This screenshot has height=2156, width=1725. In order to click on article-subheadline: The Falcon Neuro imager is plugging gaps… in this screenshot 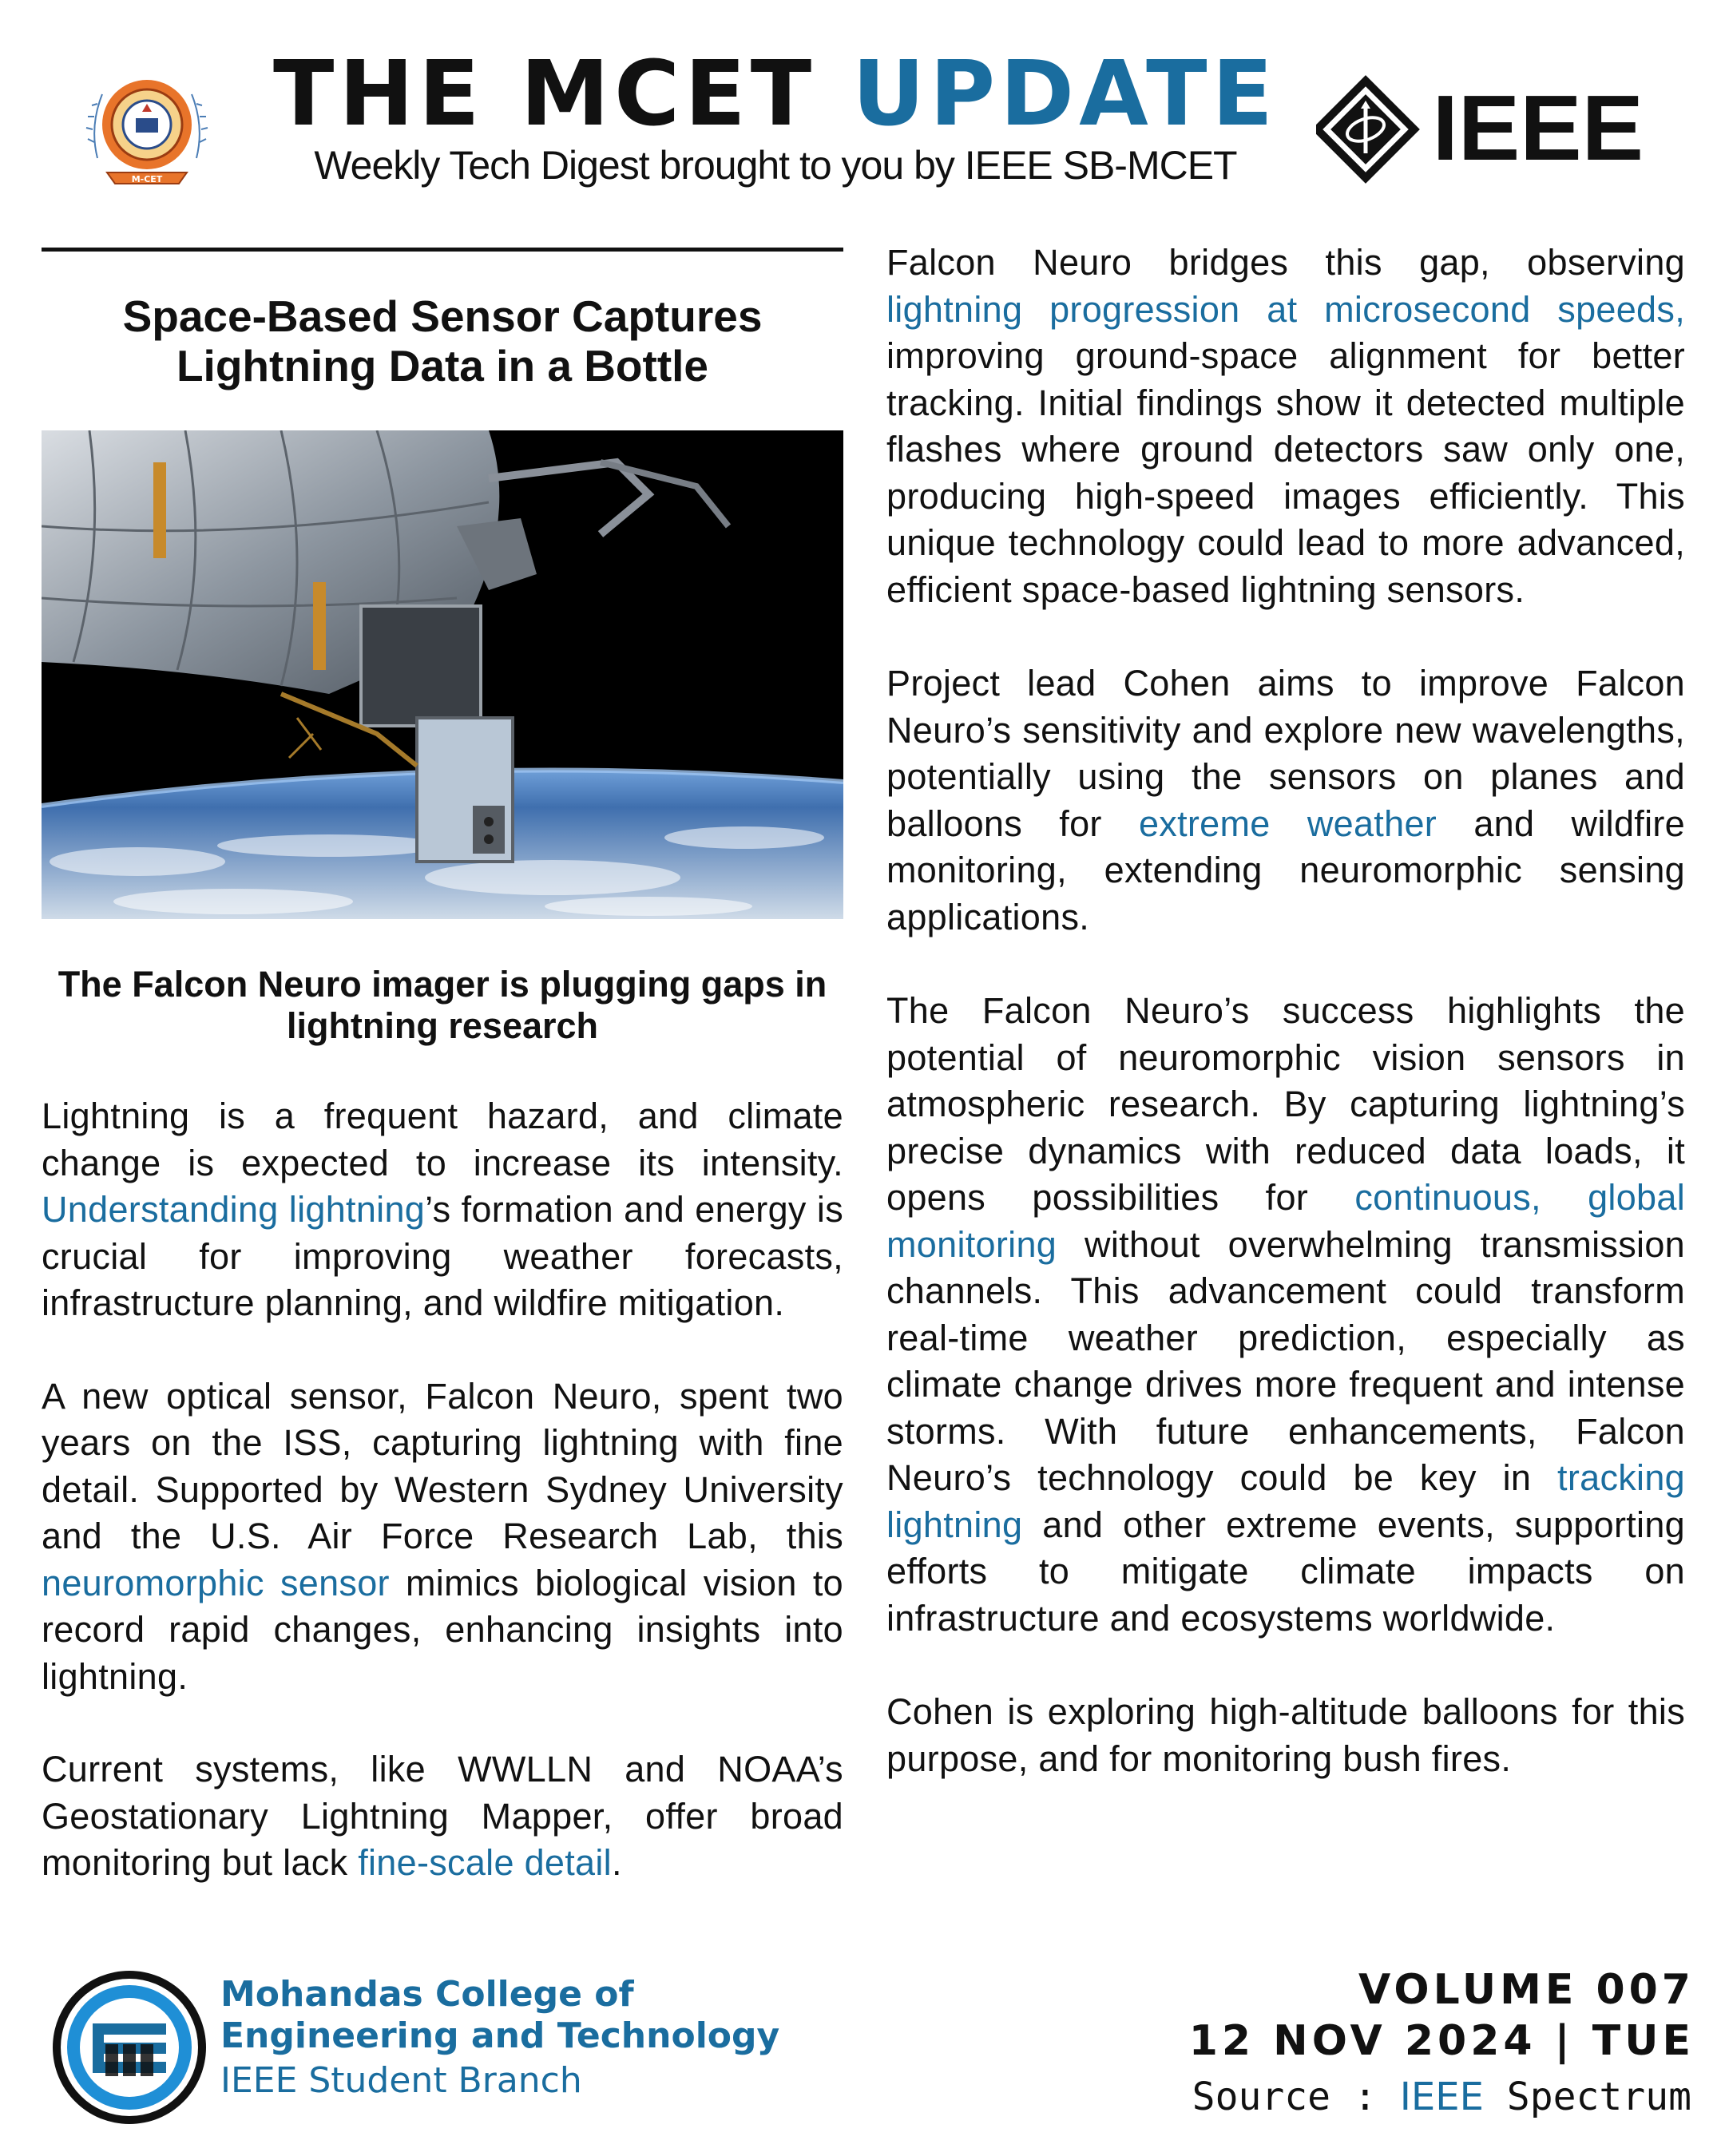, I will do `click(442, 1005)`.